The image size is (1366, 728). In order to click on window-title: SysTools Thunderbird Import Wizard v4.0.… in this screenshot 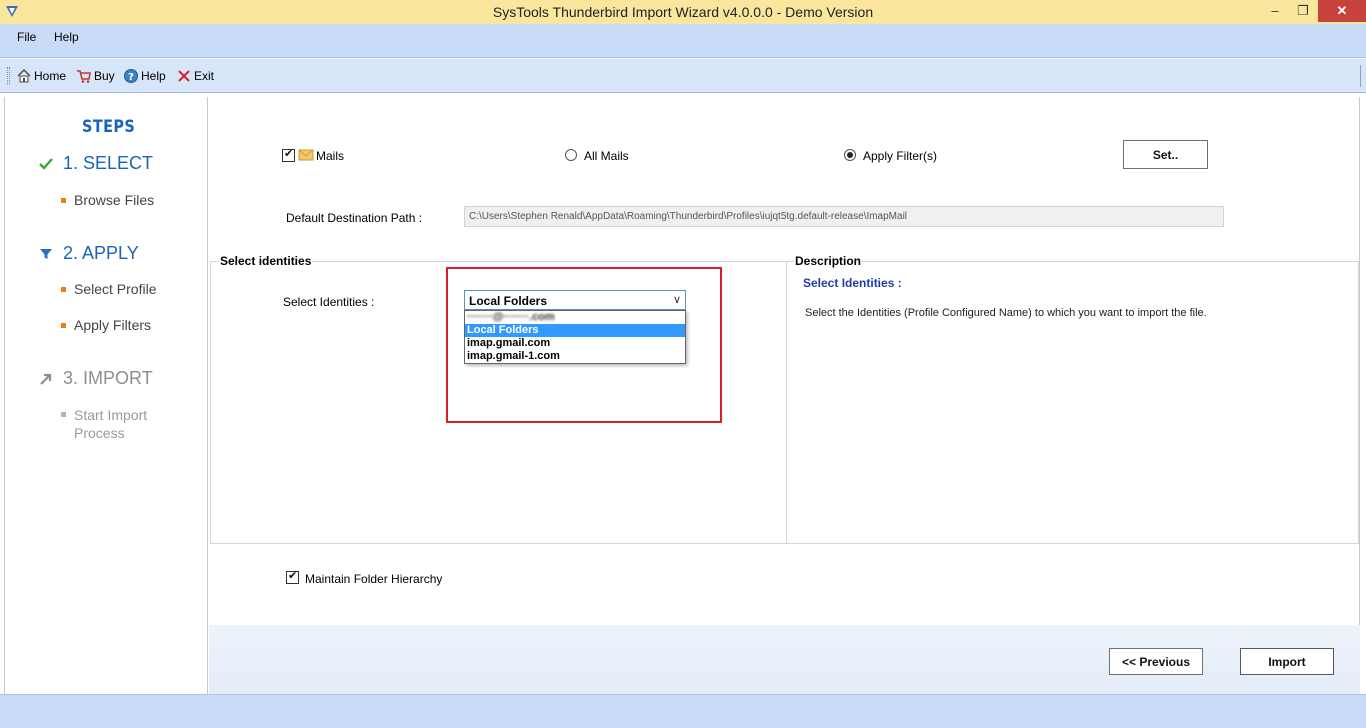, I will do `click(683, 12)`.